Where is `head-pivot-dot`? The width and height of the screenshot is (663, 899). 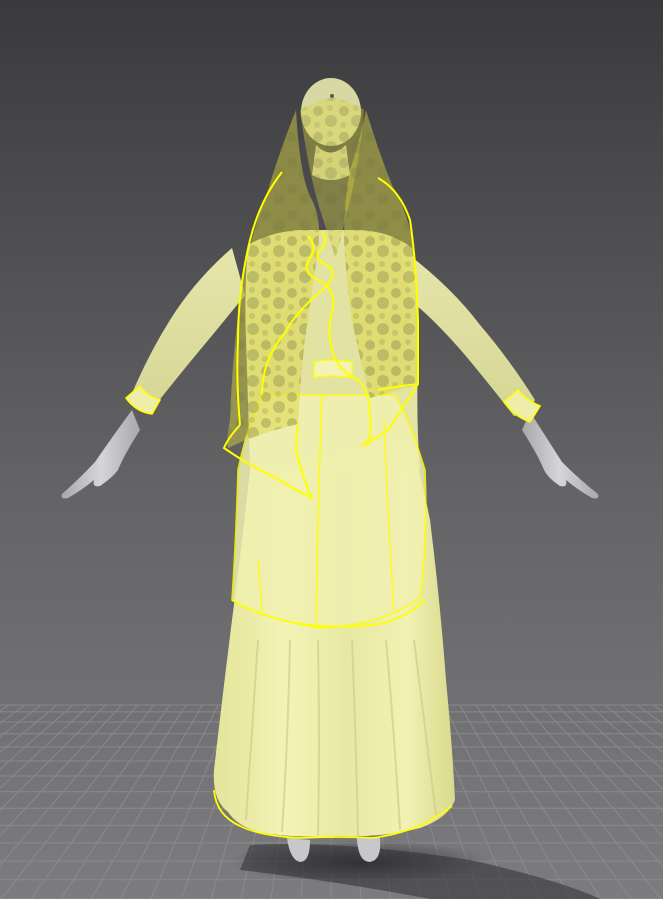 head-pivot-dot is located at coordinates (332, 96).